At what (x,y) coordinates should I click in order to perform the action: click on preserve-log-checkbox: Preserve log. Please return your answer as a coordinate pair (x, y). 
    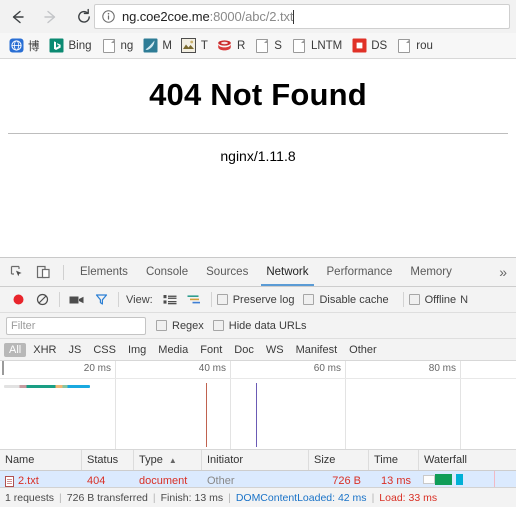
    Looking at the image, I should click on (255, 300).